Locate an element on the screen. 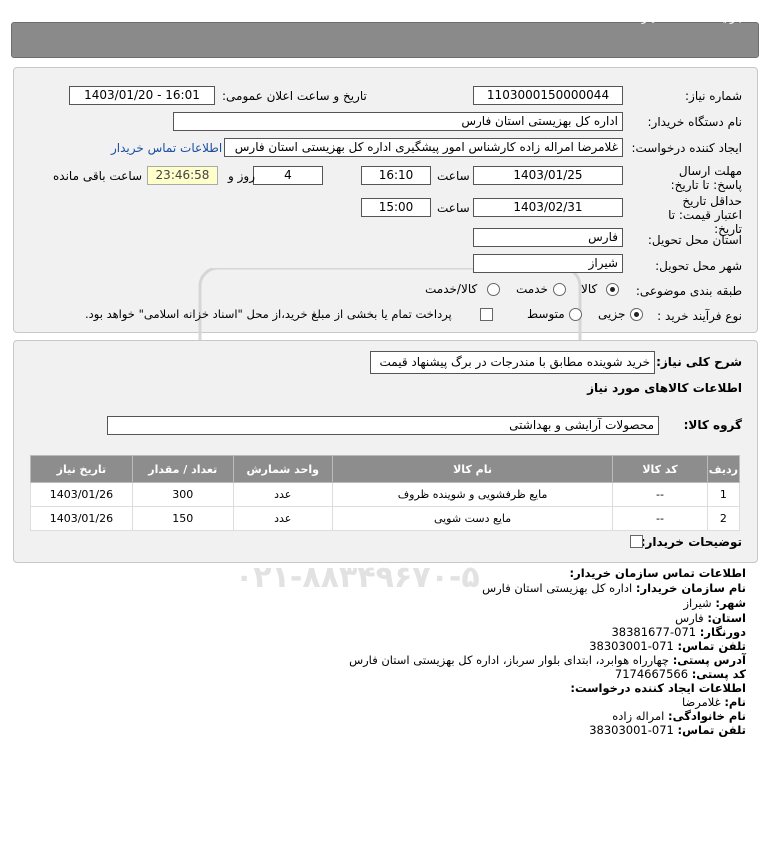 Image resolution: width=770 pixels, height=845 pixels. contact-province-row: استان: فارس is located at coordinates (710, 618).